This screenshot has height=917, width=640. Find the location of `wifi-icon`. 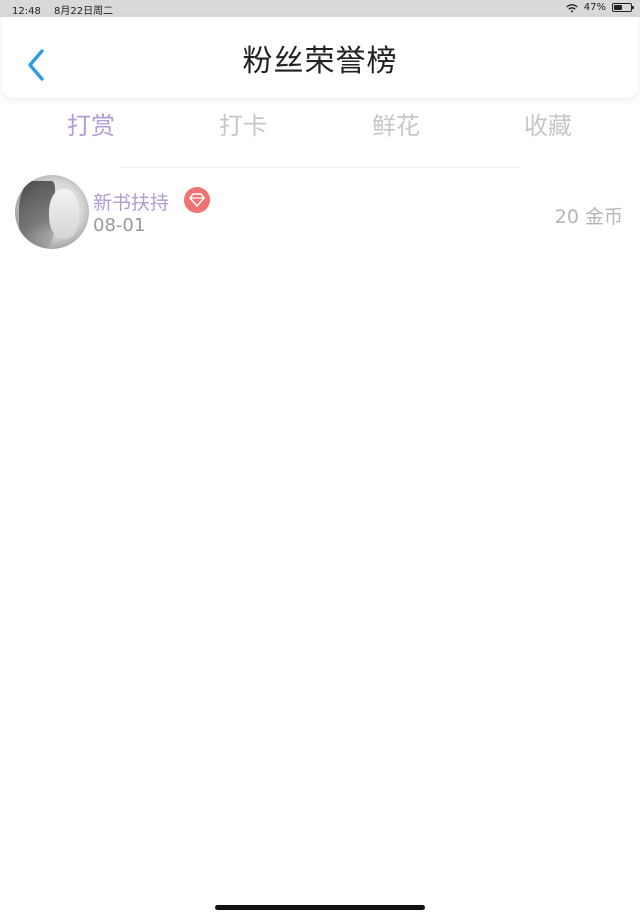

wifi-icon is located at coordinates (572, 7).